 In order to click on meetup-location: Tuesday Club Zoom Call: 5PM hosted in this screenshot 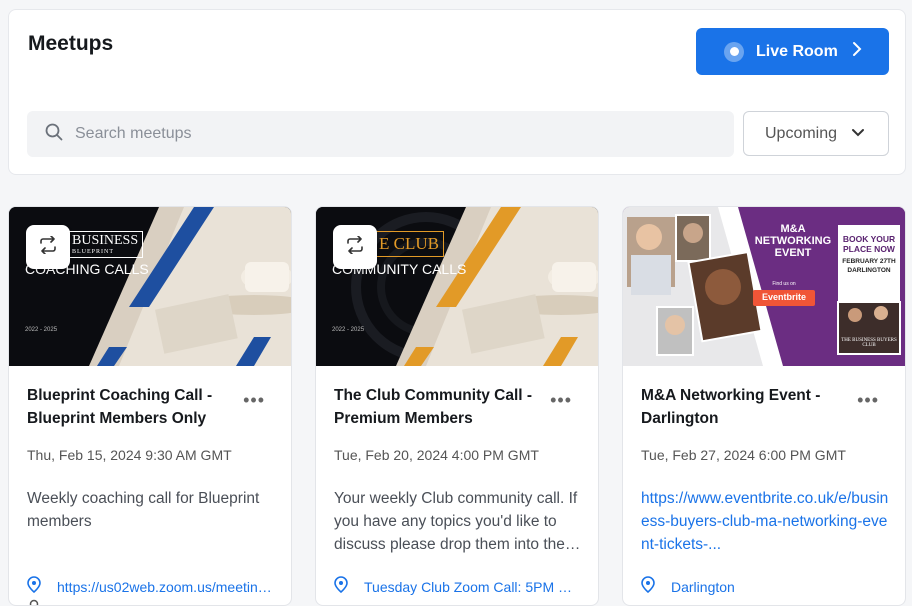, I will do `click(461, 587)`.